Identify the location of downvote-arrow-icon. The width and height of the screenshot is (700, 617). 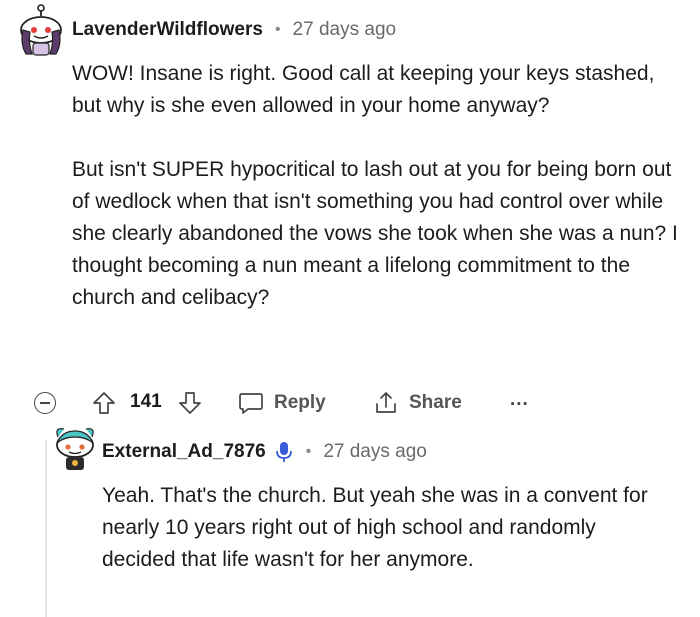
(190, 403).